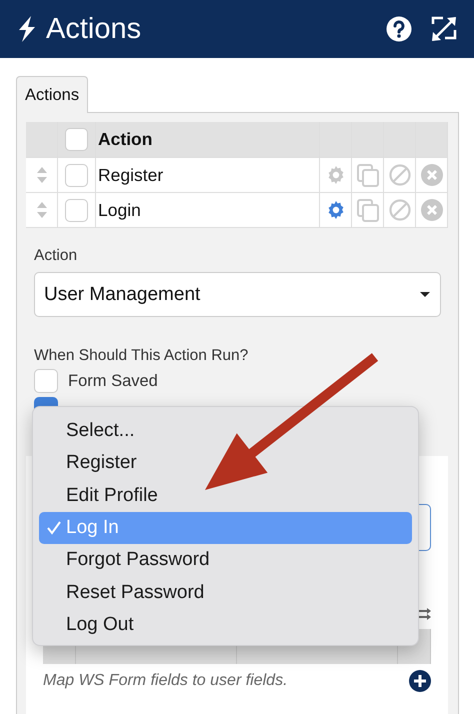 This screenshot has width=474, height=714. What do you see at coordinates (76, 139) in the screenshot?
I see `select-all-checkbox` at bounding box center [76, 139].